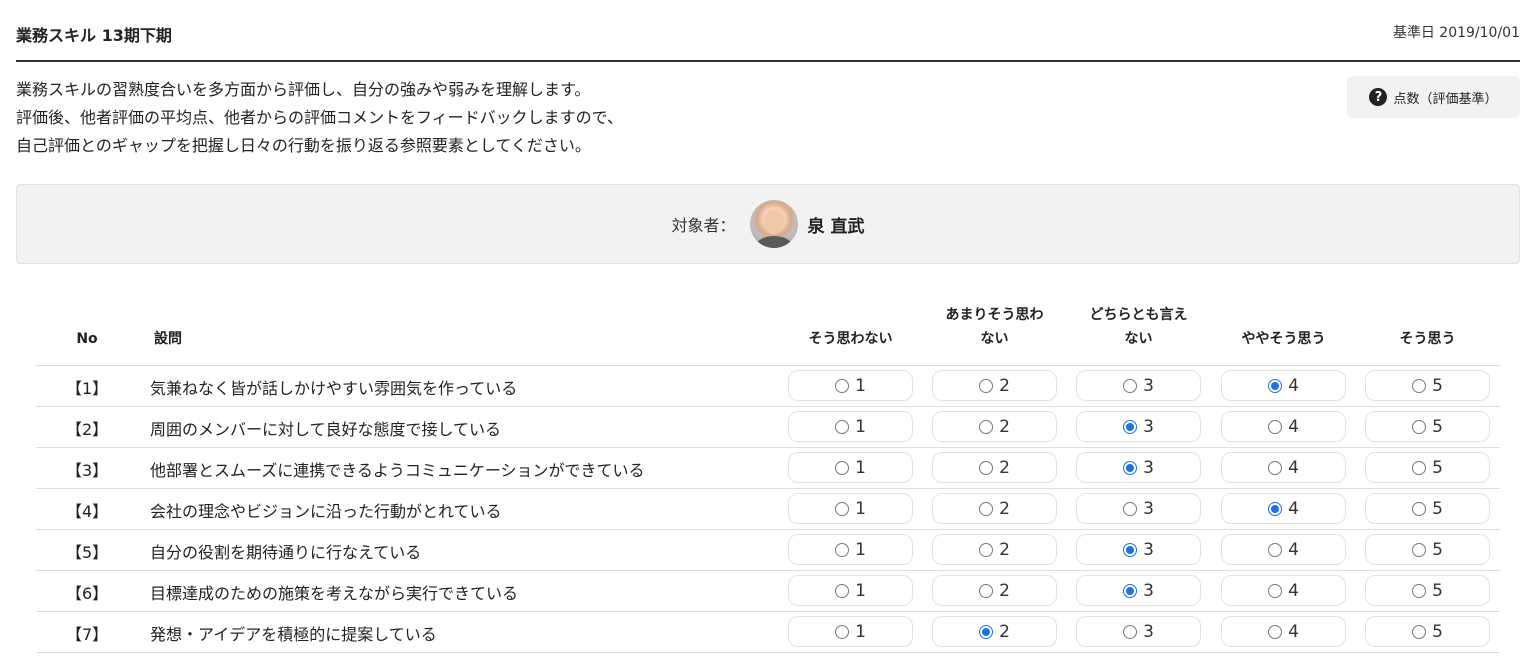 This screenshot has width=1536, height=664. What do you see at coordinates (994, 315) in the screenshot?
I see `header-option-line1: あまりそう思わ` at bounding box center [994, 315].